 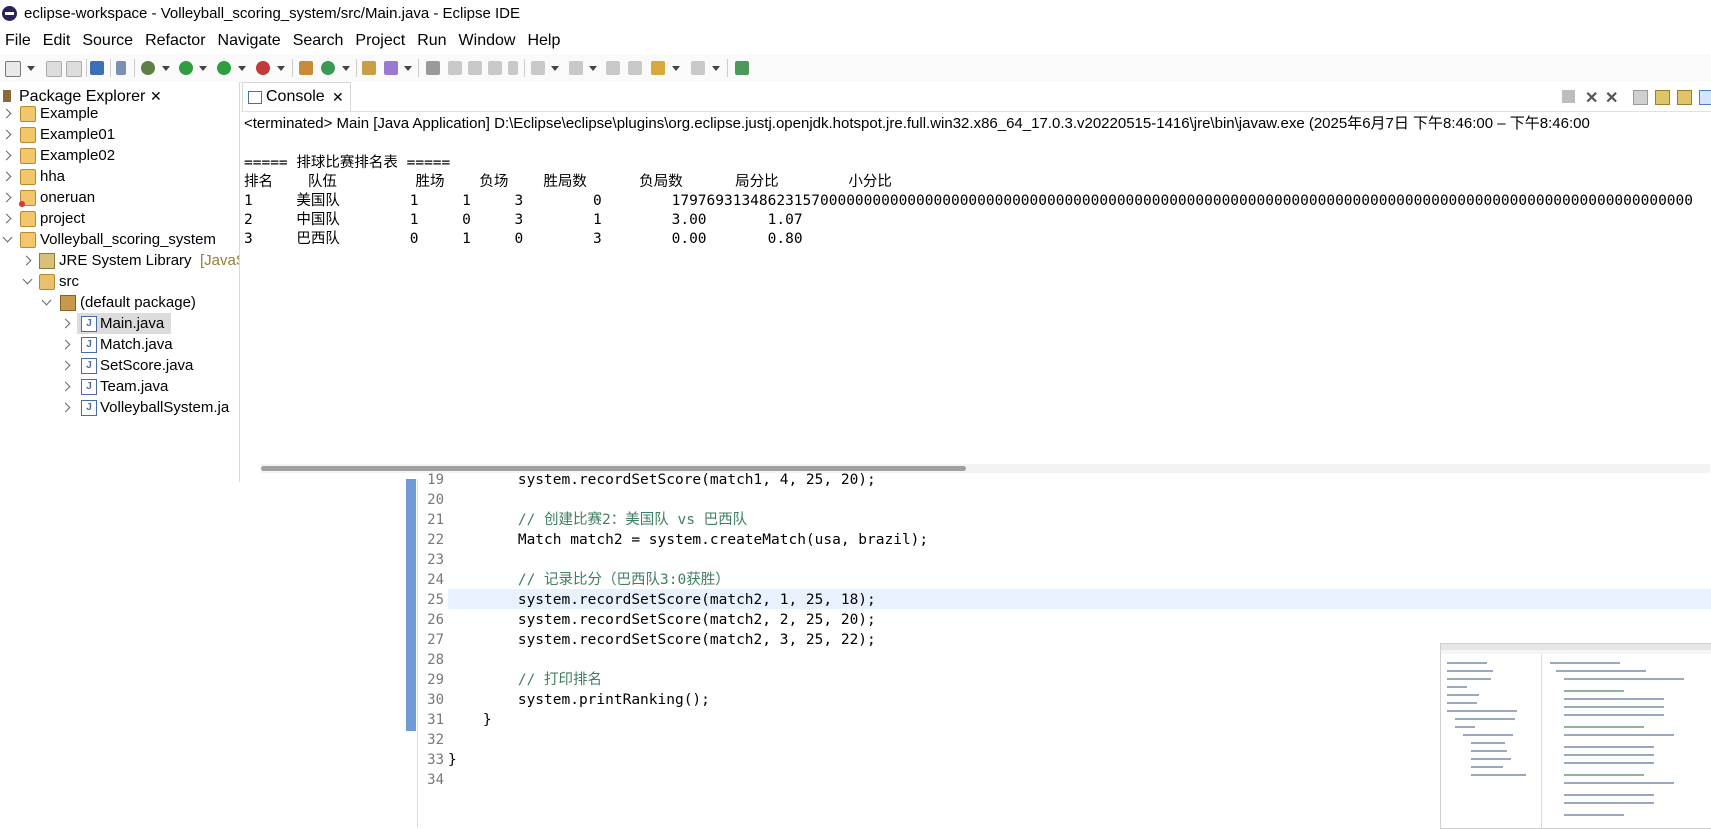 What do you see at coordinates (119, 407) in the screenshot?
I see `tree-item-volleyballsystem-java: J VolleyballSystem.ja` at bounding box center [119, 407].